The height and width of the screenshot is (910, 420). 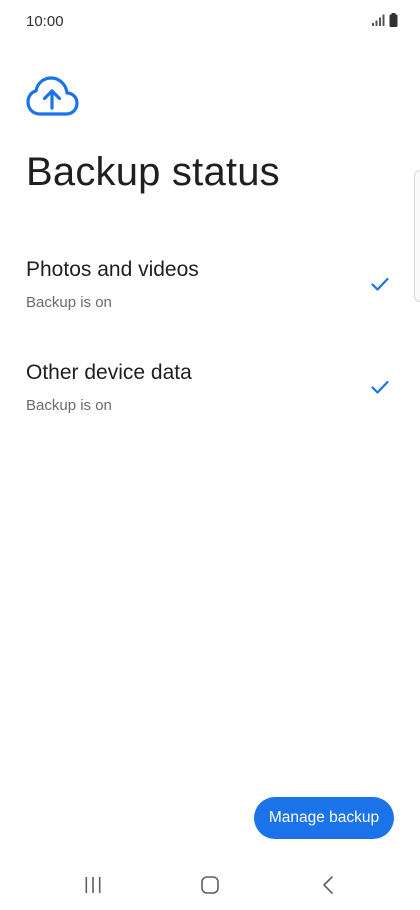 I want to click on recents-icon, so click(x=93, y=885).